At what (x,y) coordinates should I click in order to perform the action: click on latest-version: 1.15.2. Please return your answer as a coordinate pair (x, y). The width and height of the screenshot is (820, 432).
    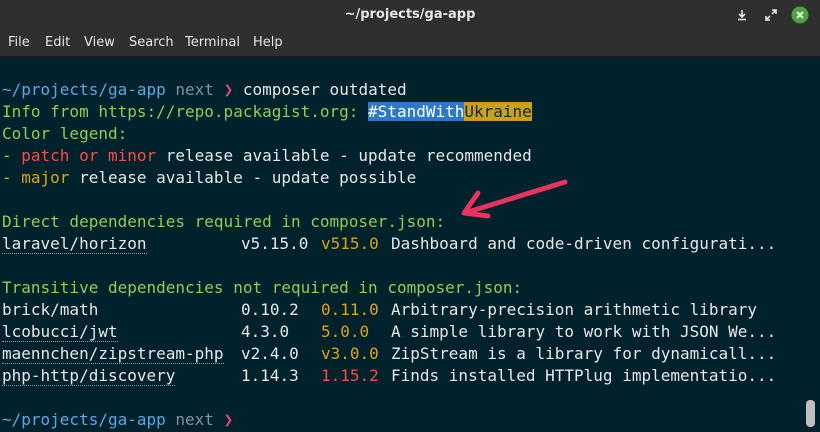
    Looking at the image, I should click on (350, 375).